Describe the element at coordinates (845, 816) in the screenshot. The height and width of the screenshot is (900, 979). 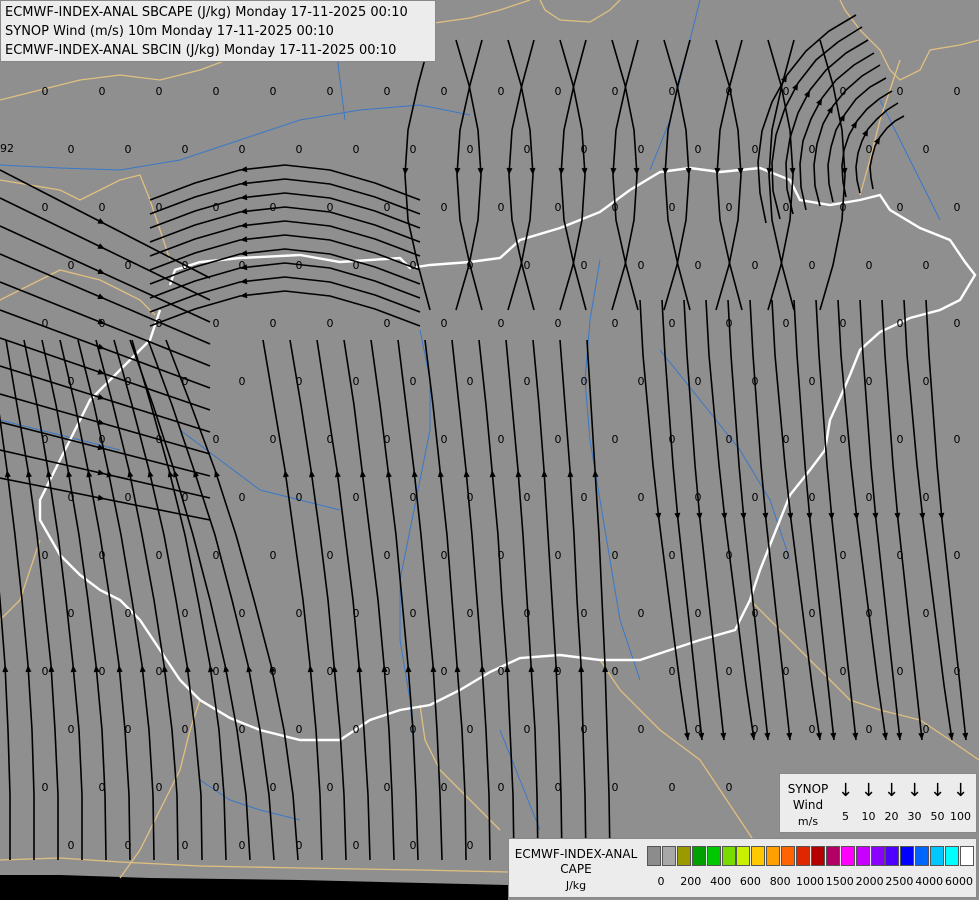
I see `wind-legend-speed: 5` at that location.